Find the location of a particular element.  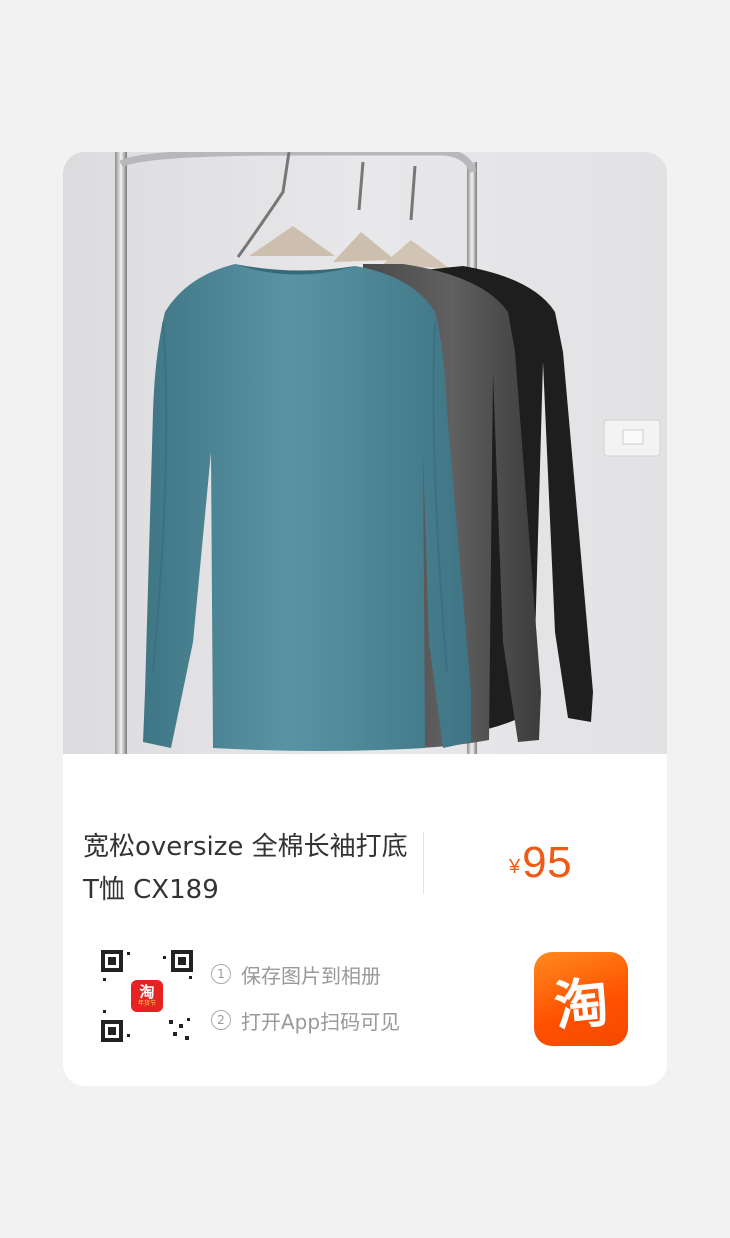

price-amount: 95 is located at coordinates (547, 862).